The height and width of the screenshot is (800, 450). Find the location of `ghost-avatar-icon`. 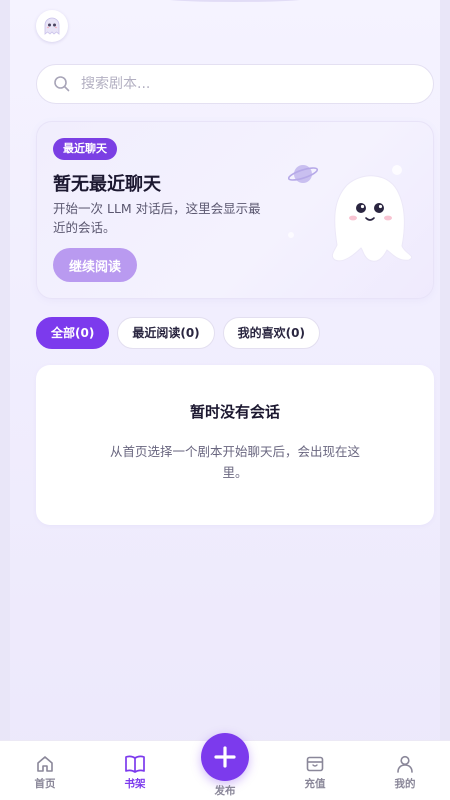

ghost-avatar-icon is located at coordinates (52, 26).